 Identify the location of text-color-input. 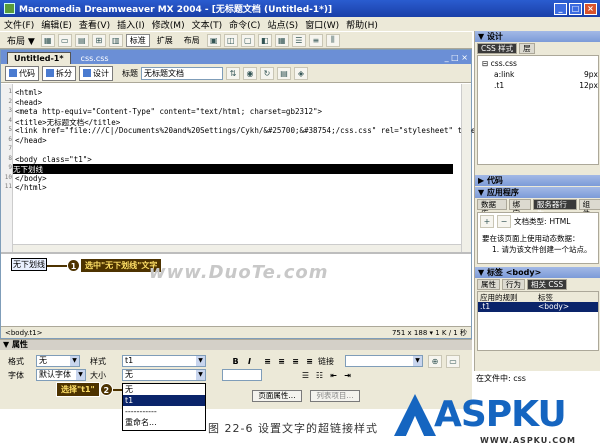
(242, 375).